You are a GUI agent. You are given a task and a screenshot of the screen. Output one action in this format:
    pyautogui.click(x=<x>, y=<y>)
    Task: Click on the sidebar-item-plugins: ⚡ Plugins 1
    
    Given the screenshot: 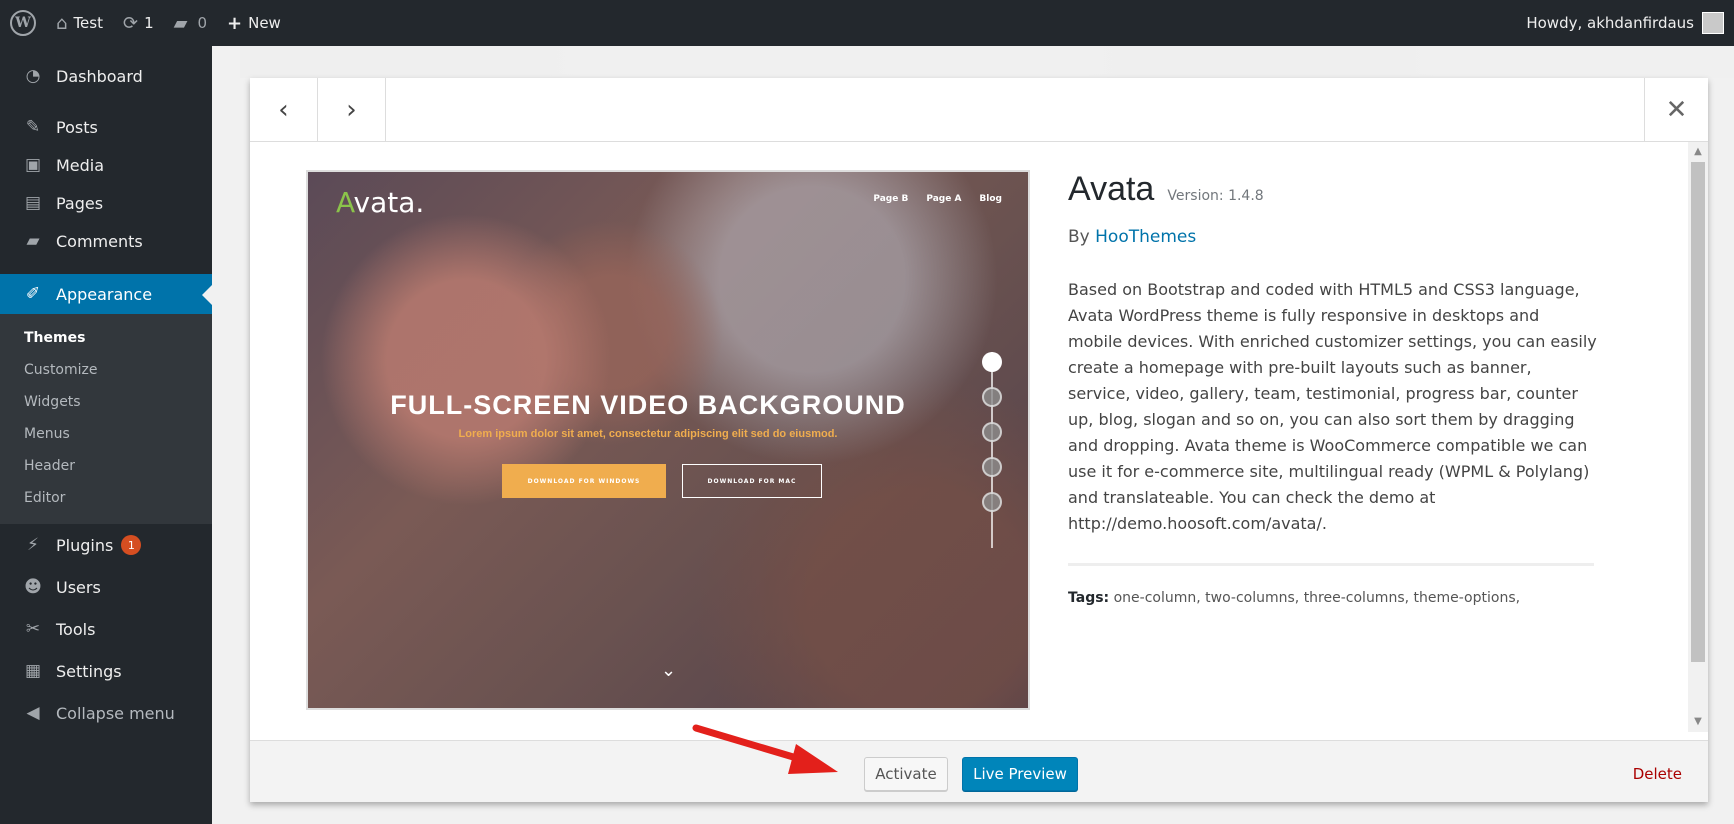 What is the action you would take?
    pyautogui.click(x=106, y=545)
    